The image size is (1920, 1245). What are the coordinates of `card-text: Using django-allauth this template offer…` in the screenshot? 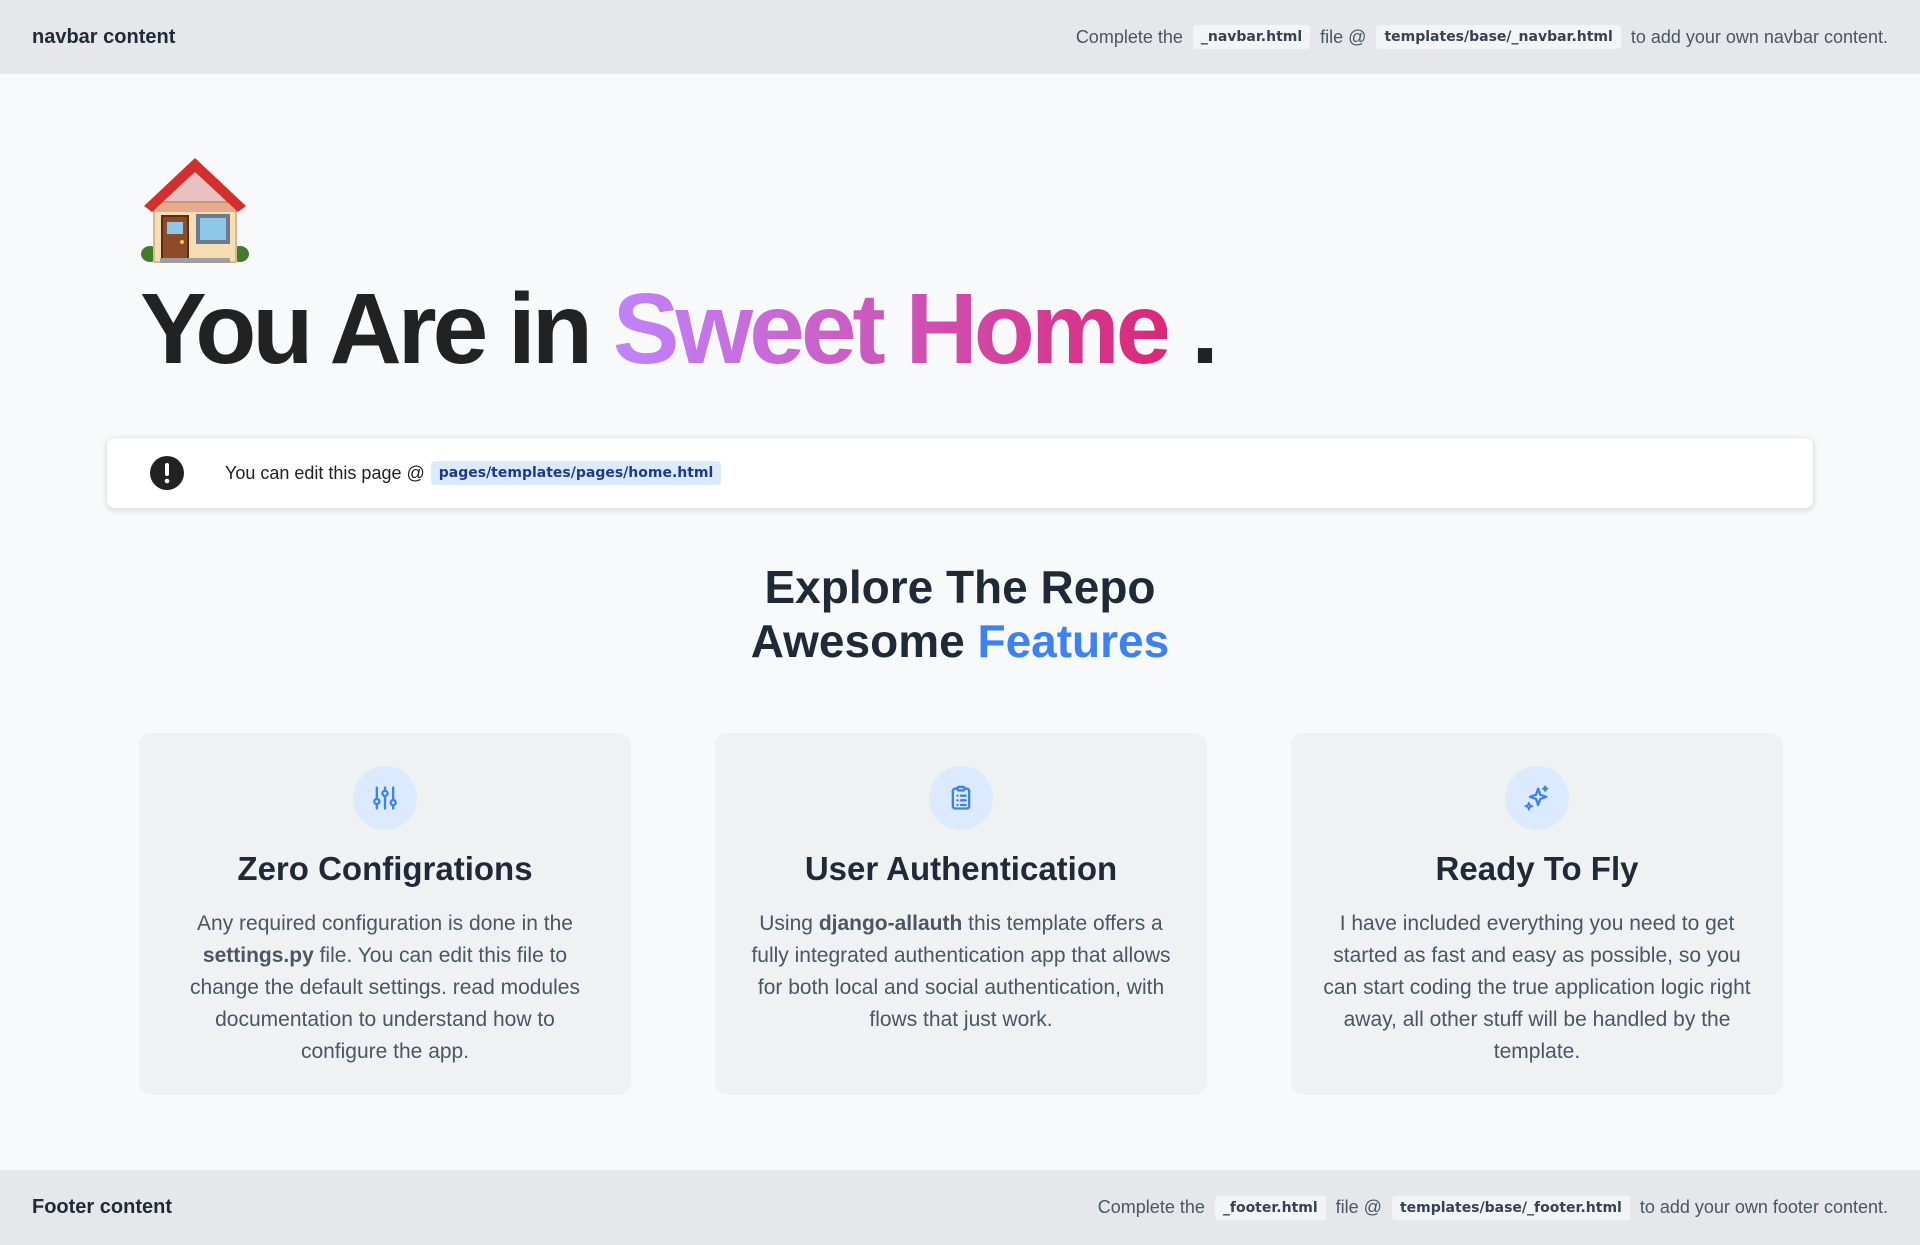 It's located at (961, 972).